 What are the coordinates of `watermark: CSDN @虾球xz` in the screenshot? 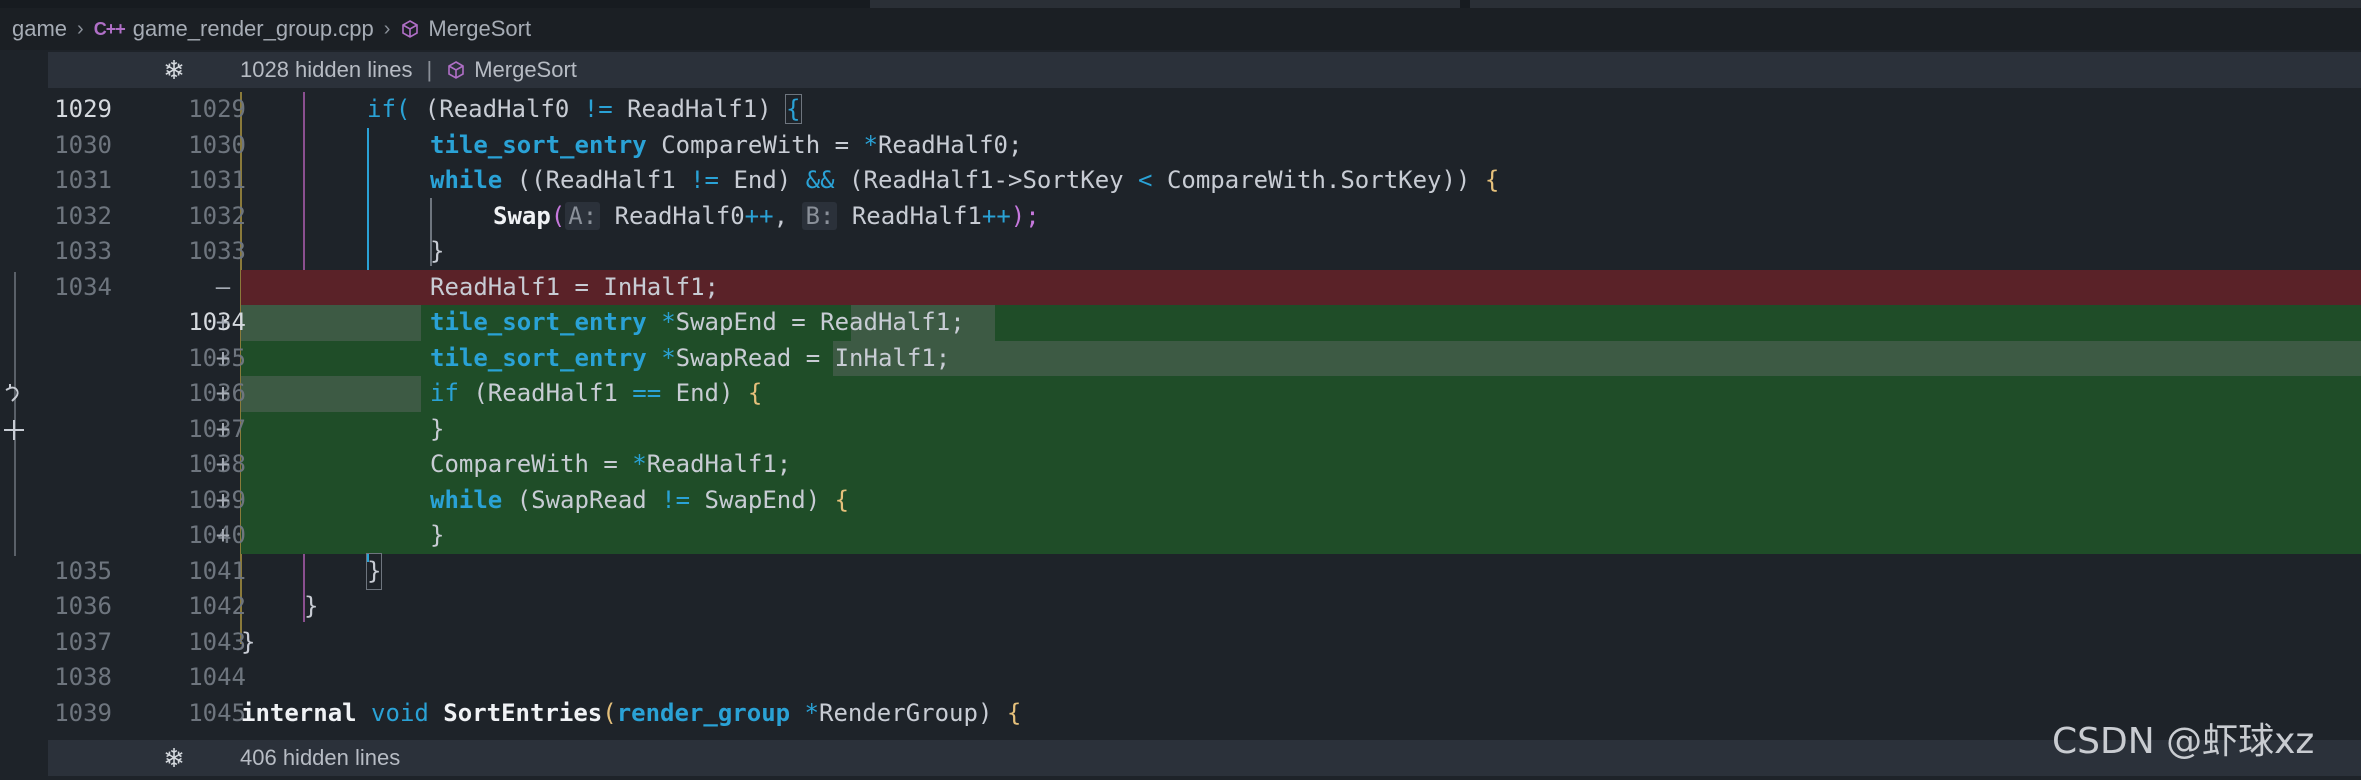 It's located at (2183, 741).